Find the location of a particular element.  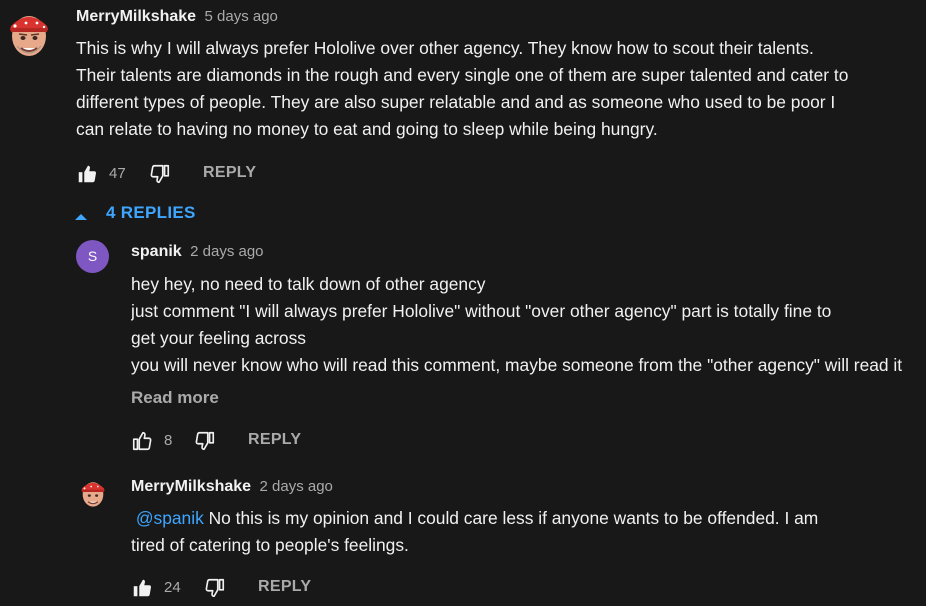

reply-actions: 8 REPLY is located at coordinates (231, 442).